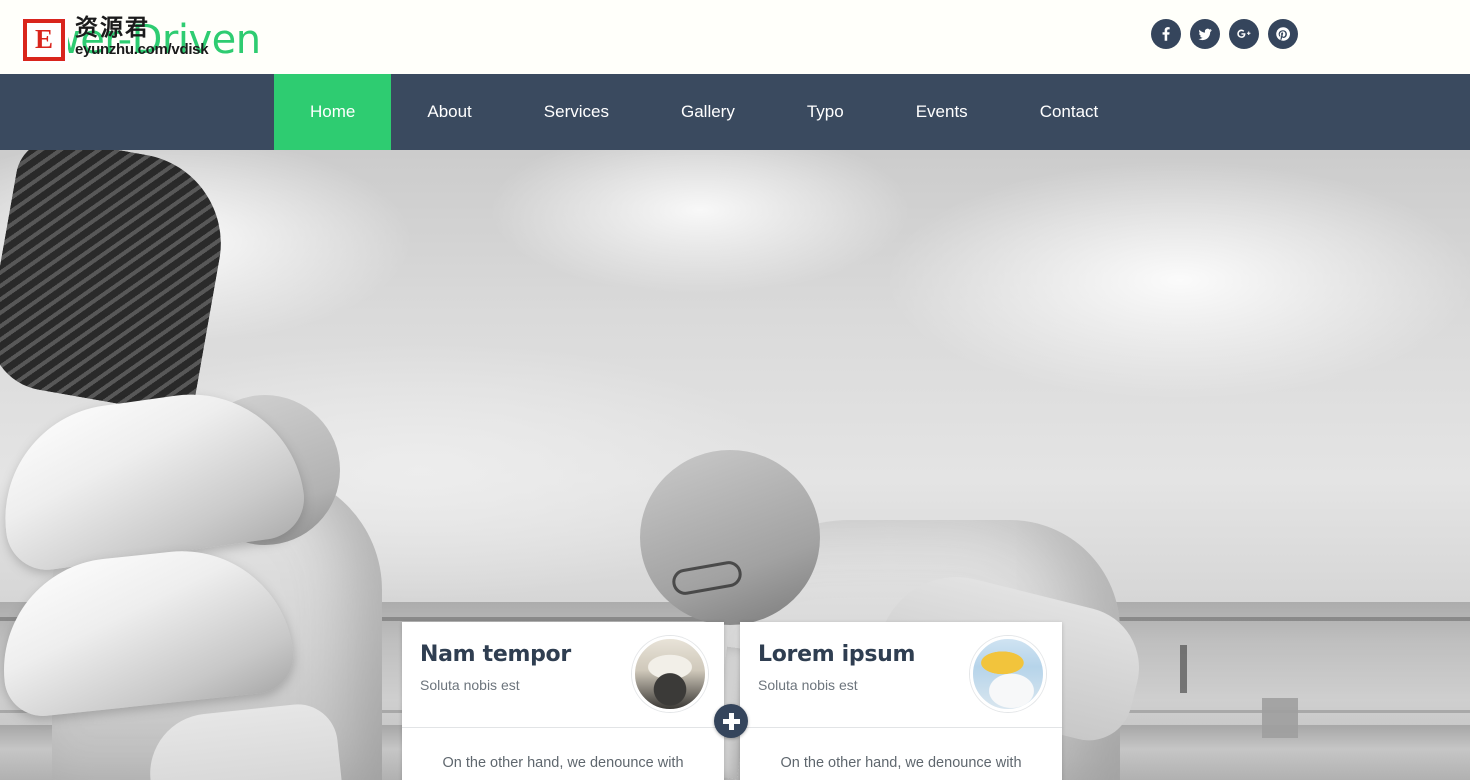 The width and height of the screenshot is (1470, 780). I want to click on plus-icon-button, so click(731, 721).